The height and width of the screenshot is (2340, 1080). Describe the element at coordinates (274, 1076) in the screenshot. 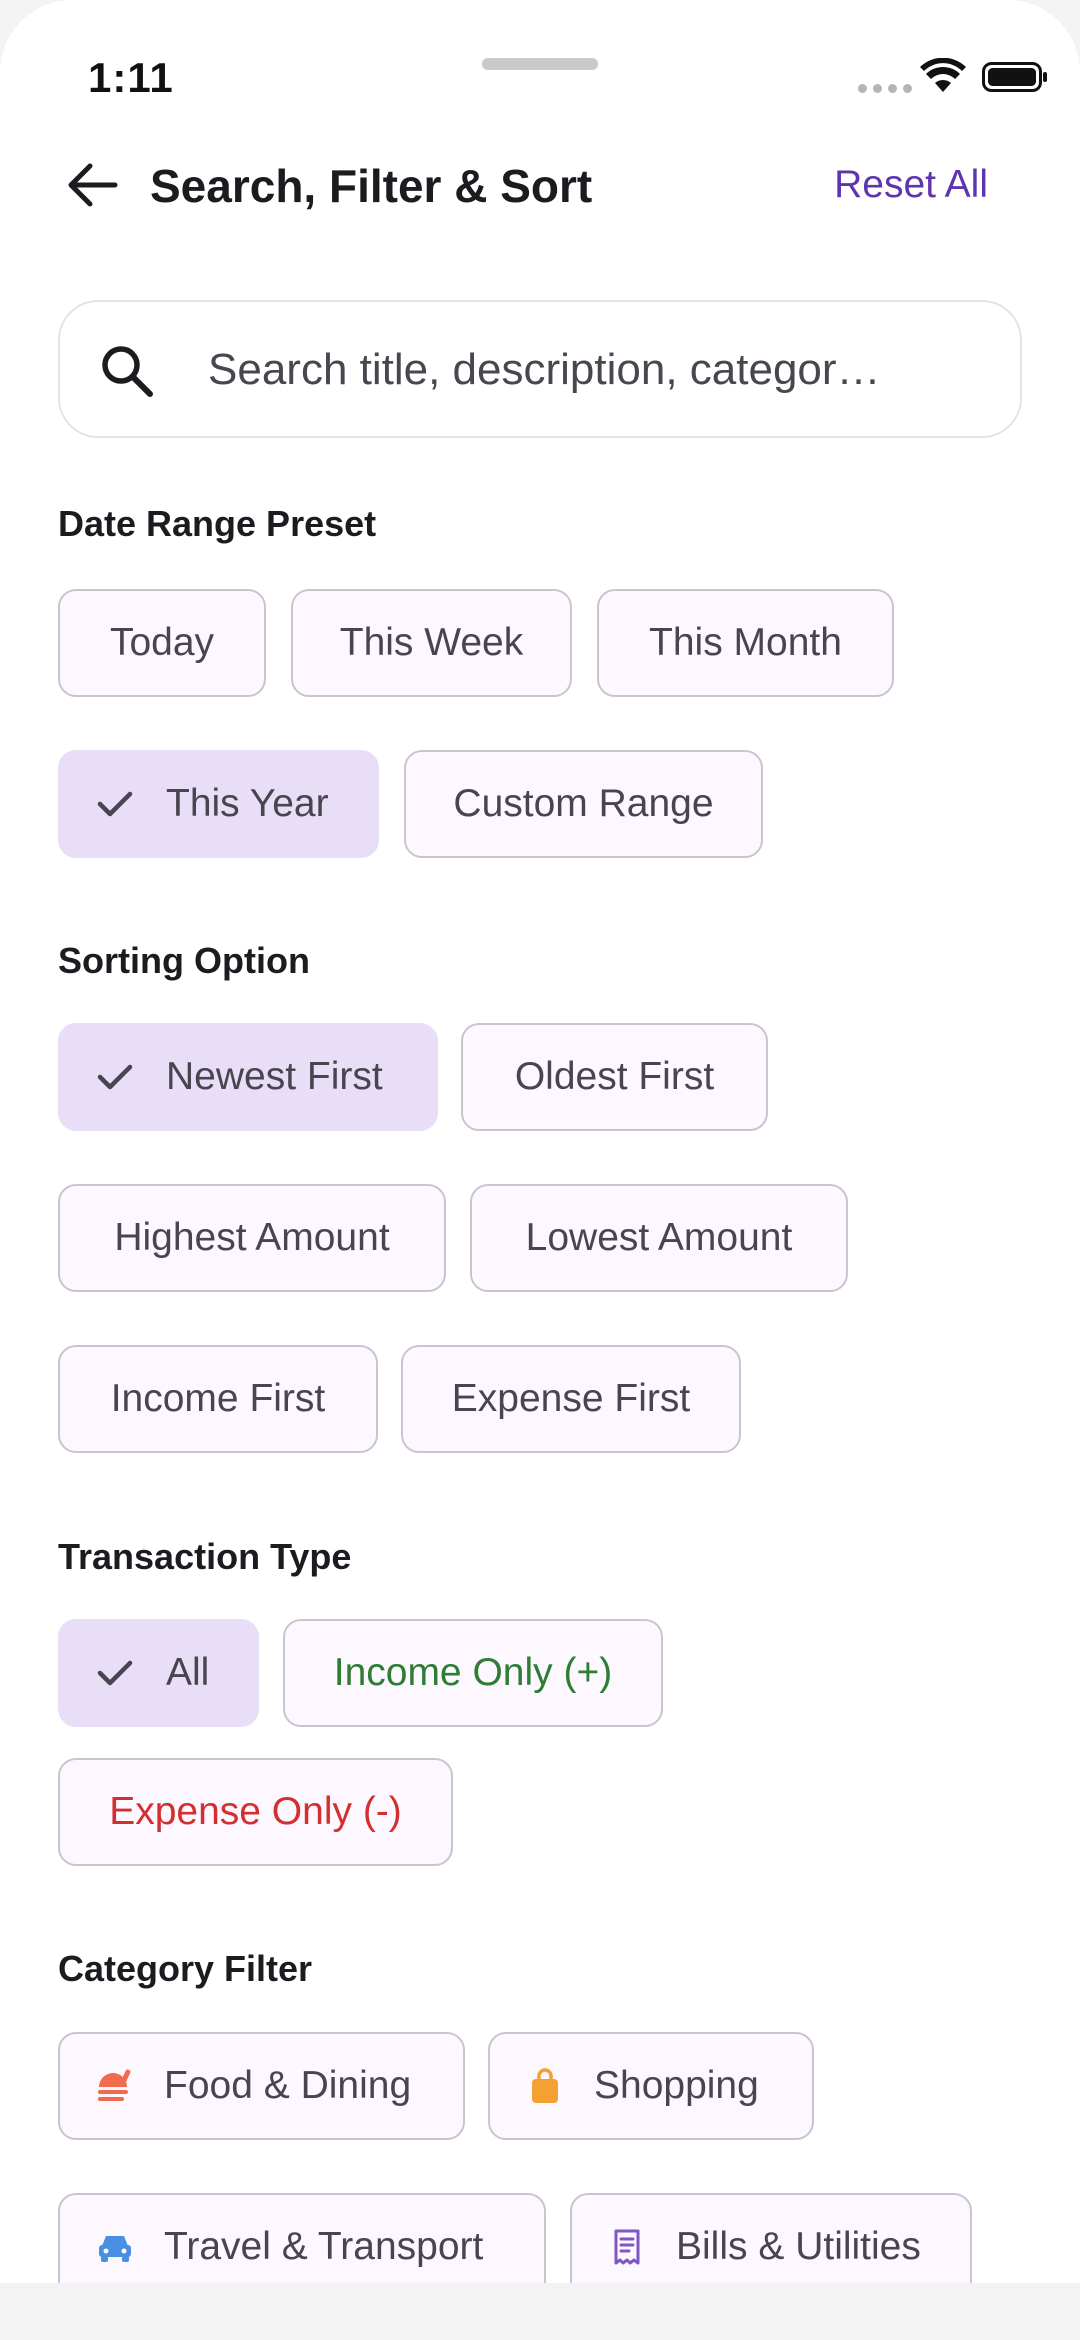

I see `chip-label: Newest First` at that location.